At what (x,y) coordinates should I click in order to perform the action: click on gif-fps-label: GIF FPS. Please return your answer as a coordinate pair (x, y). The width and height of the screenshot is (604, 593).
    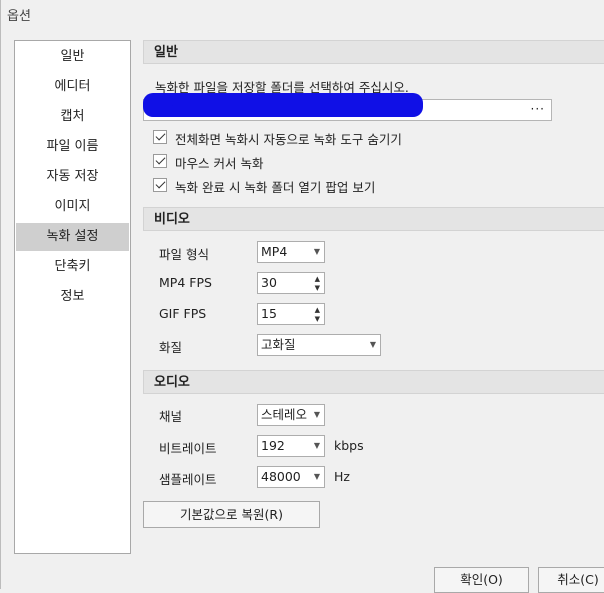
    Looking at the image, I should click on (183, 313).